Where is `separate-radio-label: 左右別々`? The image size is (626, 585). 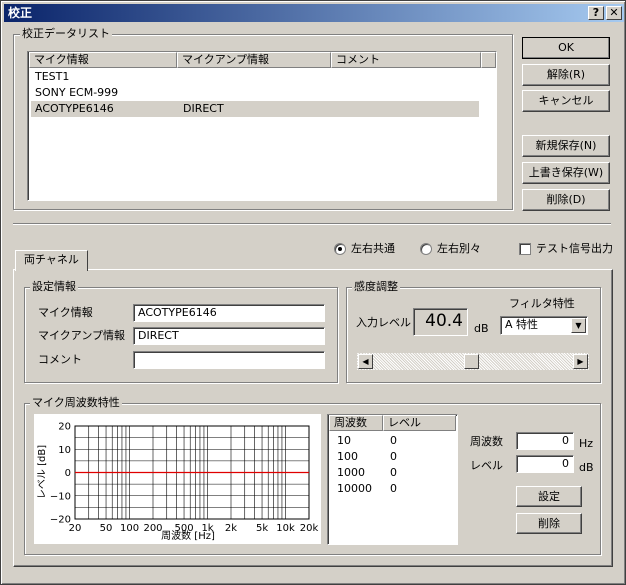
separate-radio-label: 左右別々 is located at coordinates (459, 249).